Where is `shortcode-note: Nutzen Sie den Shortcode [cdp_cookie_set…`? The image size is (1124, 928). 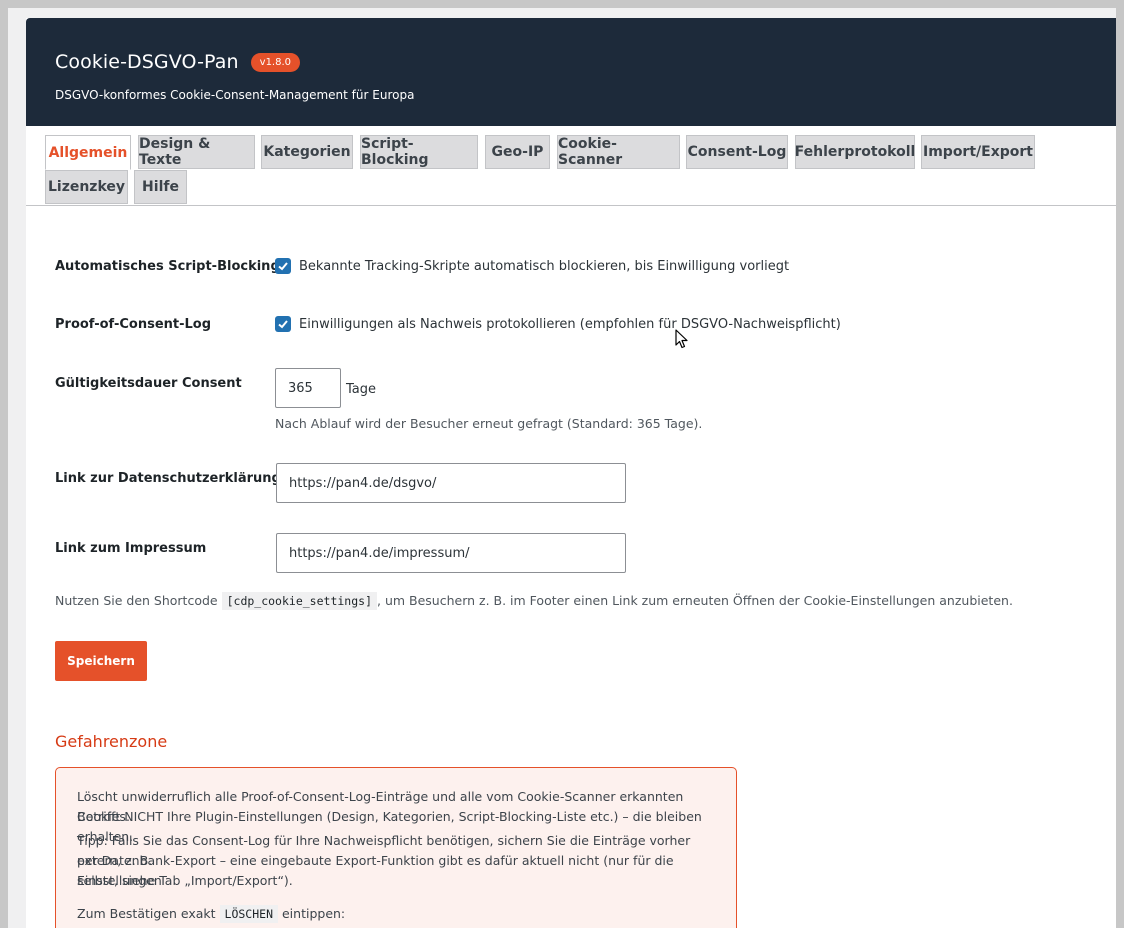 shortcode-note: Nutzen Sie den Shortcode [cdp_cookie_set… is located at coordinates (534, 601).